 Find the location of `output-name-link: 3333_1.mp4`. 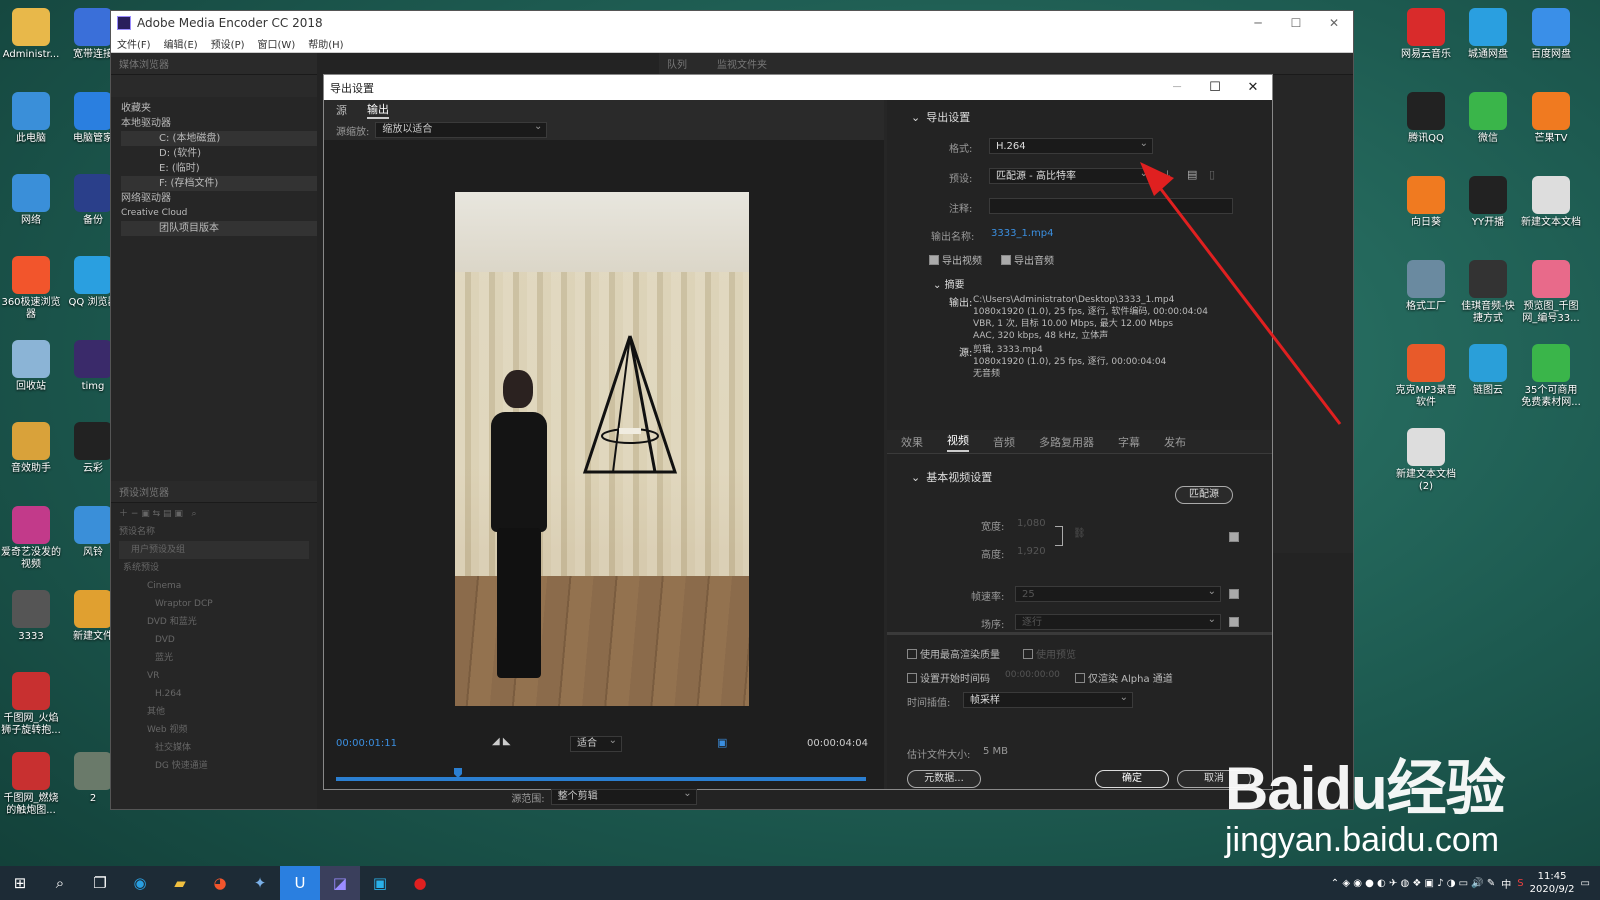

output-name-link: 3333_1.mp4 is located at coordinates (1022, 233).